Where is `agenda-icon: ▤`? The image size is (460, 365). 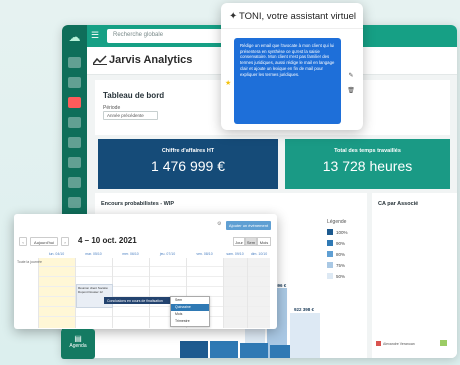
agenda-icon: ▤ is located at coordinates (78, 338).